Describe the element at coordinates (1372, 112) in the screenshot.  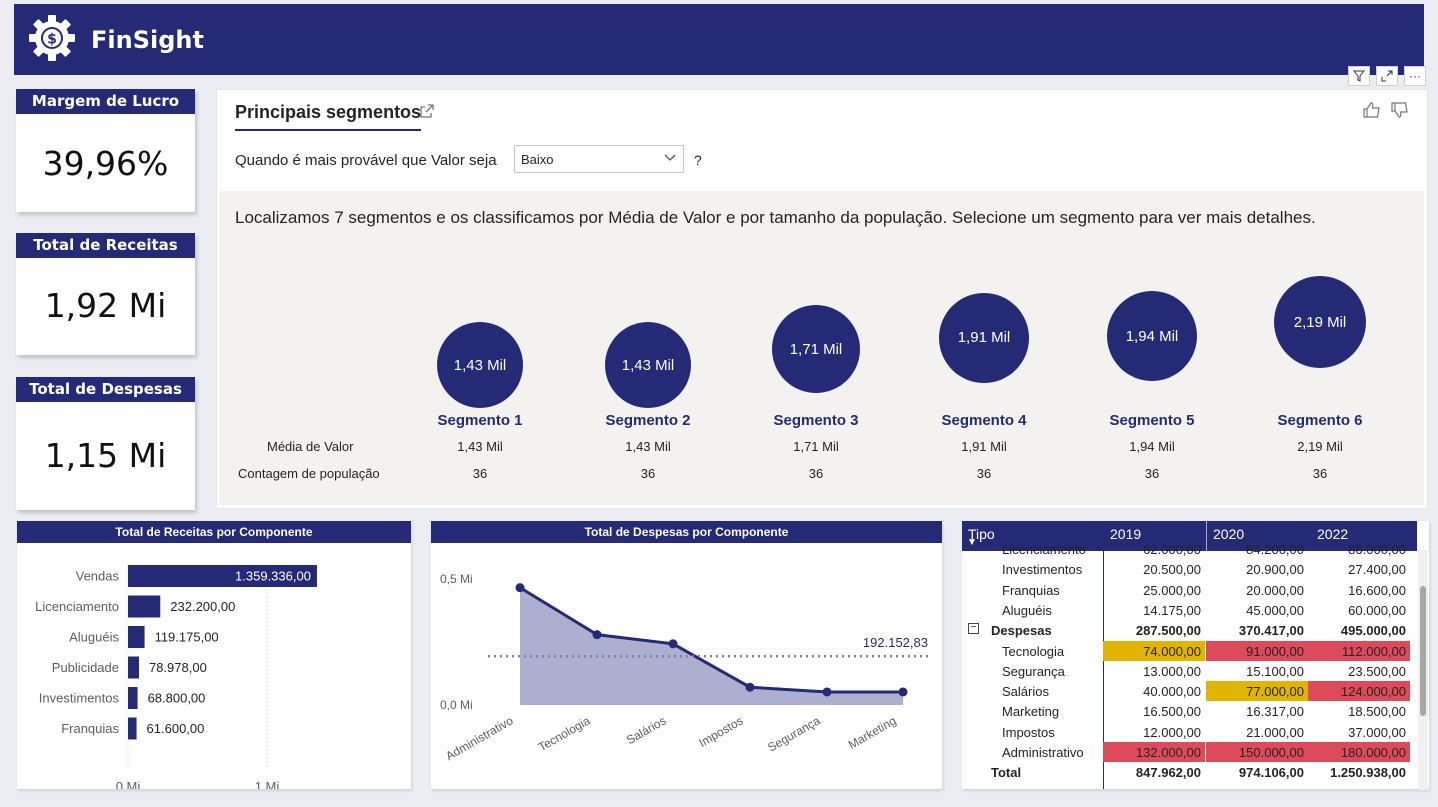
I see `thumbs-up-icon` at that location.